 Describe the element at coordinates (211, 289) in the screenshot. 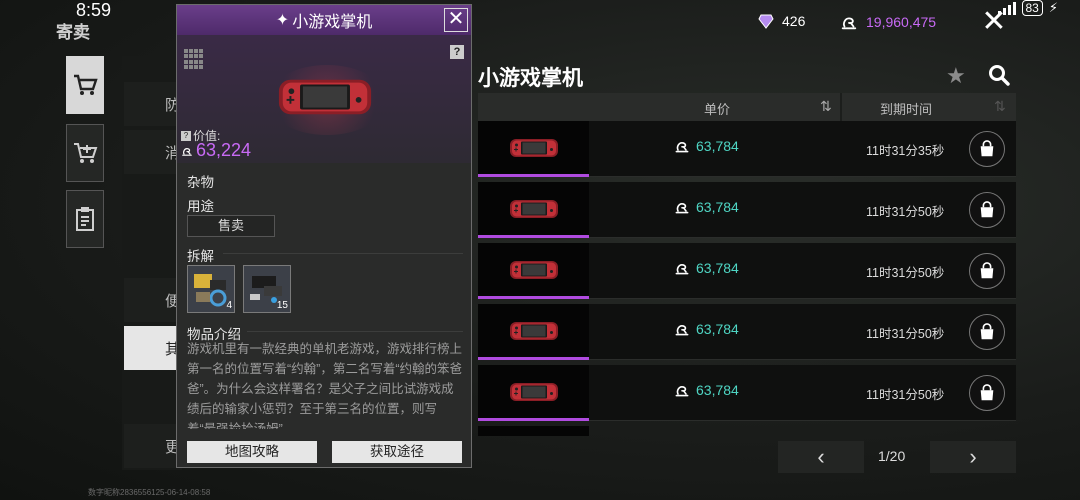

I see `component-slot: 4` at that location.